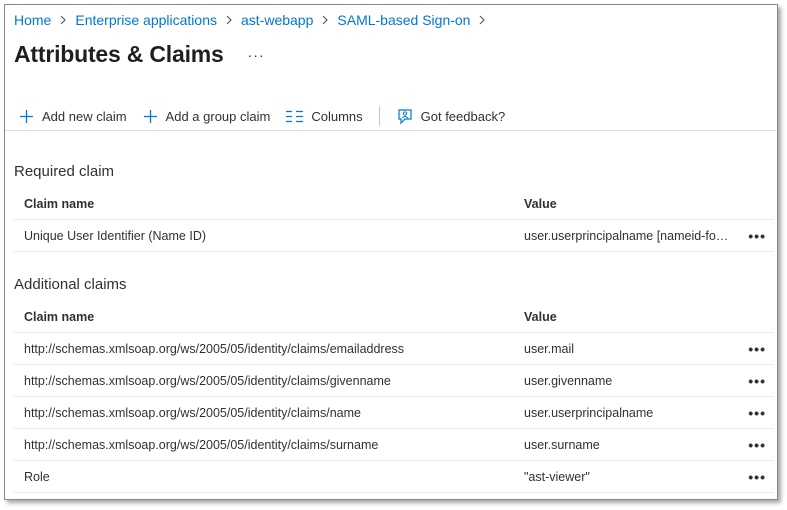  Describe the element at coordinates (403, 20) in the screenshot. I see `breadcrumb-saml-sign-on: SAML-based Sign-on` at that location.